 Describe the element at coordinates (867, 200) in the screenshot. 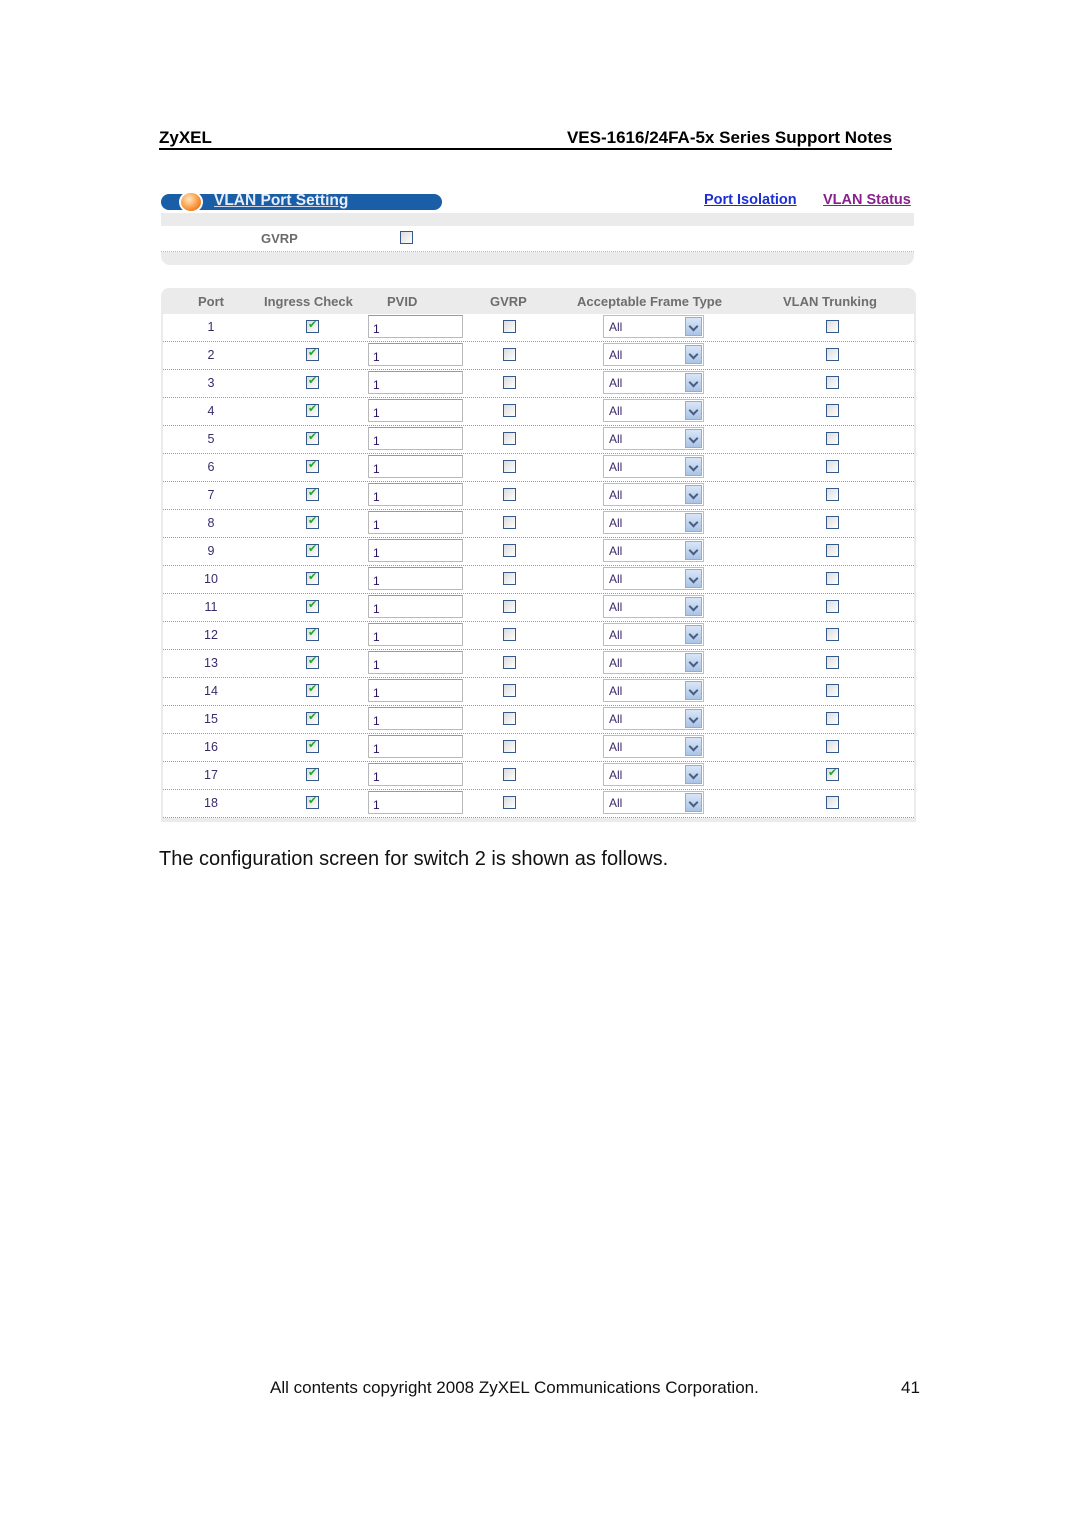

I see `vlan-status-link: VLAN Status` at that location.